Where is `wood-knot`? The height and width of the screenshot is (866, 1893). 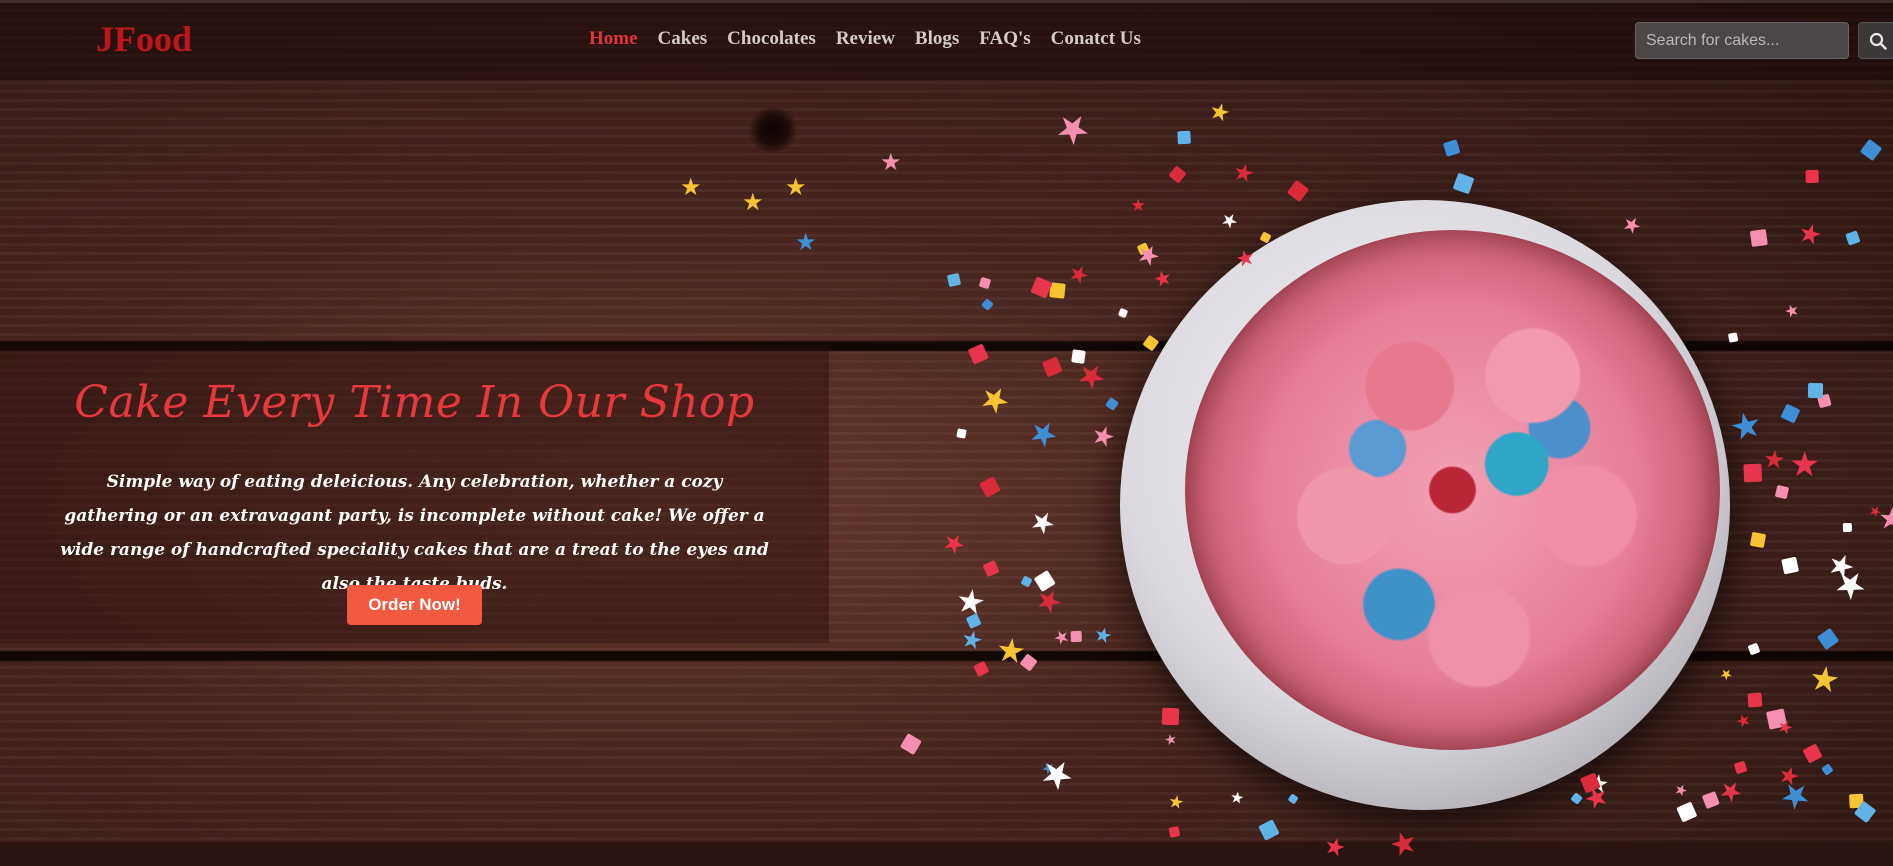 wood-knot is located at coordinates (773, 130).